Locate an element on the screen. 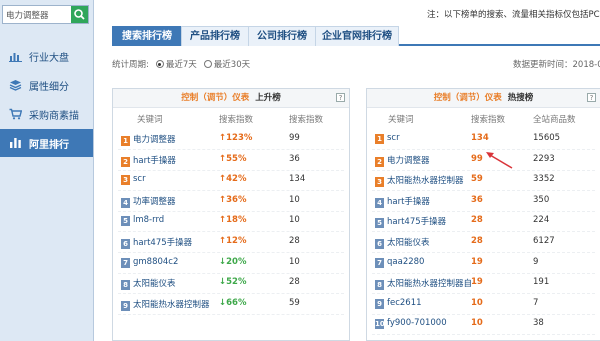 The image size is (600, 341). keyword-cell: 4 功率调整器 is located at coordinates (148, 201).